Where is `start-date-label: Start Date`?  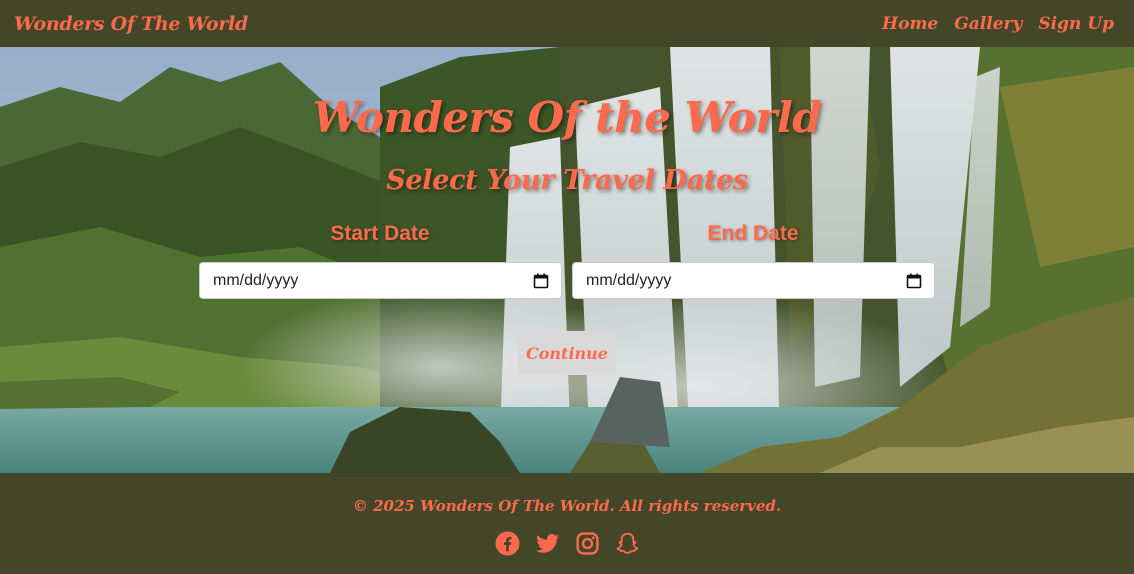 start-date-label: Start Date is located at coordinates (380, 233).